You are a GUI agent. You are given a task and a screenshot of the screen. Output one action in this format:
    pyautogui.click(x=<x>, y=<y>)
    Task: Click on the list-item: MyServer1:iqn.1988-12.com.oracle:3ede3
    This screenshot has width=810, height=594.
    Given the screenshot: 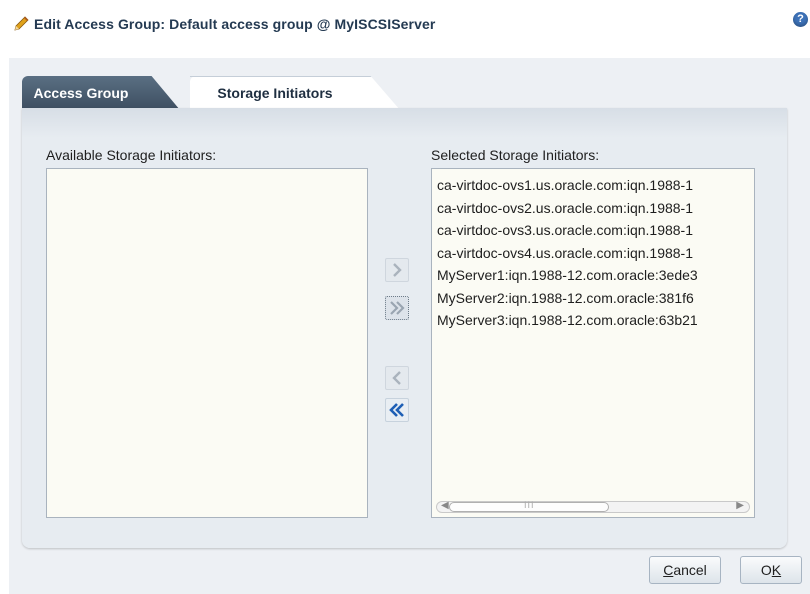 What is the action you would take?
    pyautogui.click(x=595, y=275)
    